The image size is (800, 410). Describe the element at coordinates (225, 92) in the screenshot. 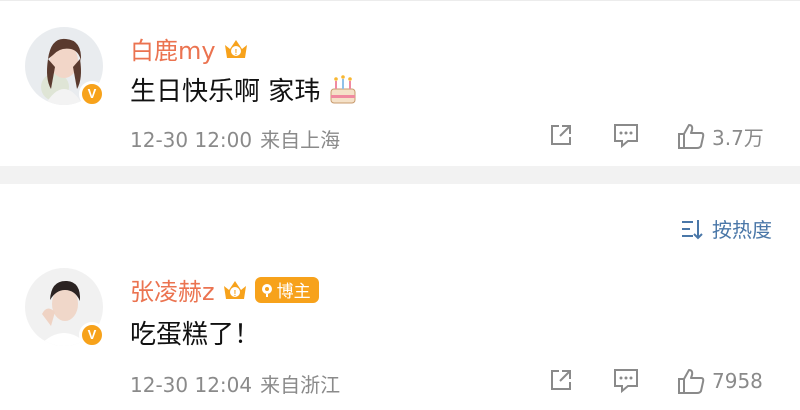

I see `comment-text-label: 生日快乐啊 家玮` at that location.